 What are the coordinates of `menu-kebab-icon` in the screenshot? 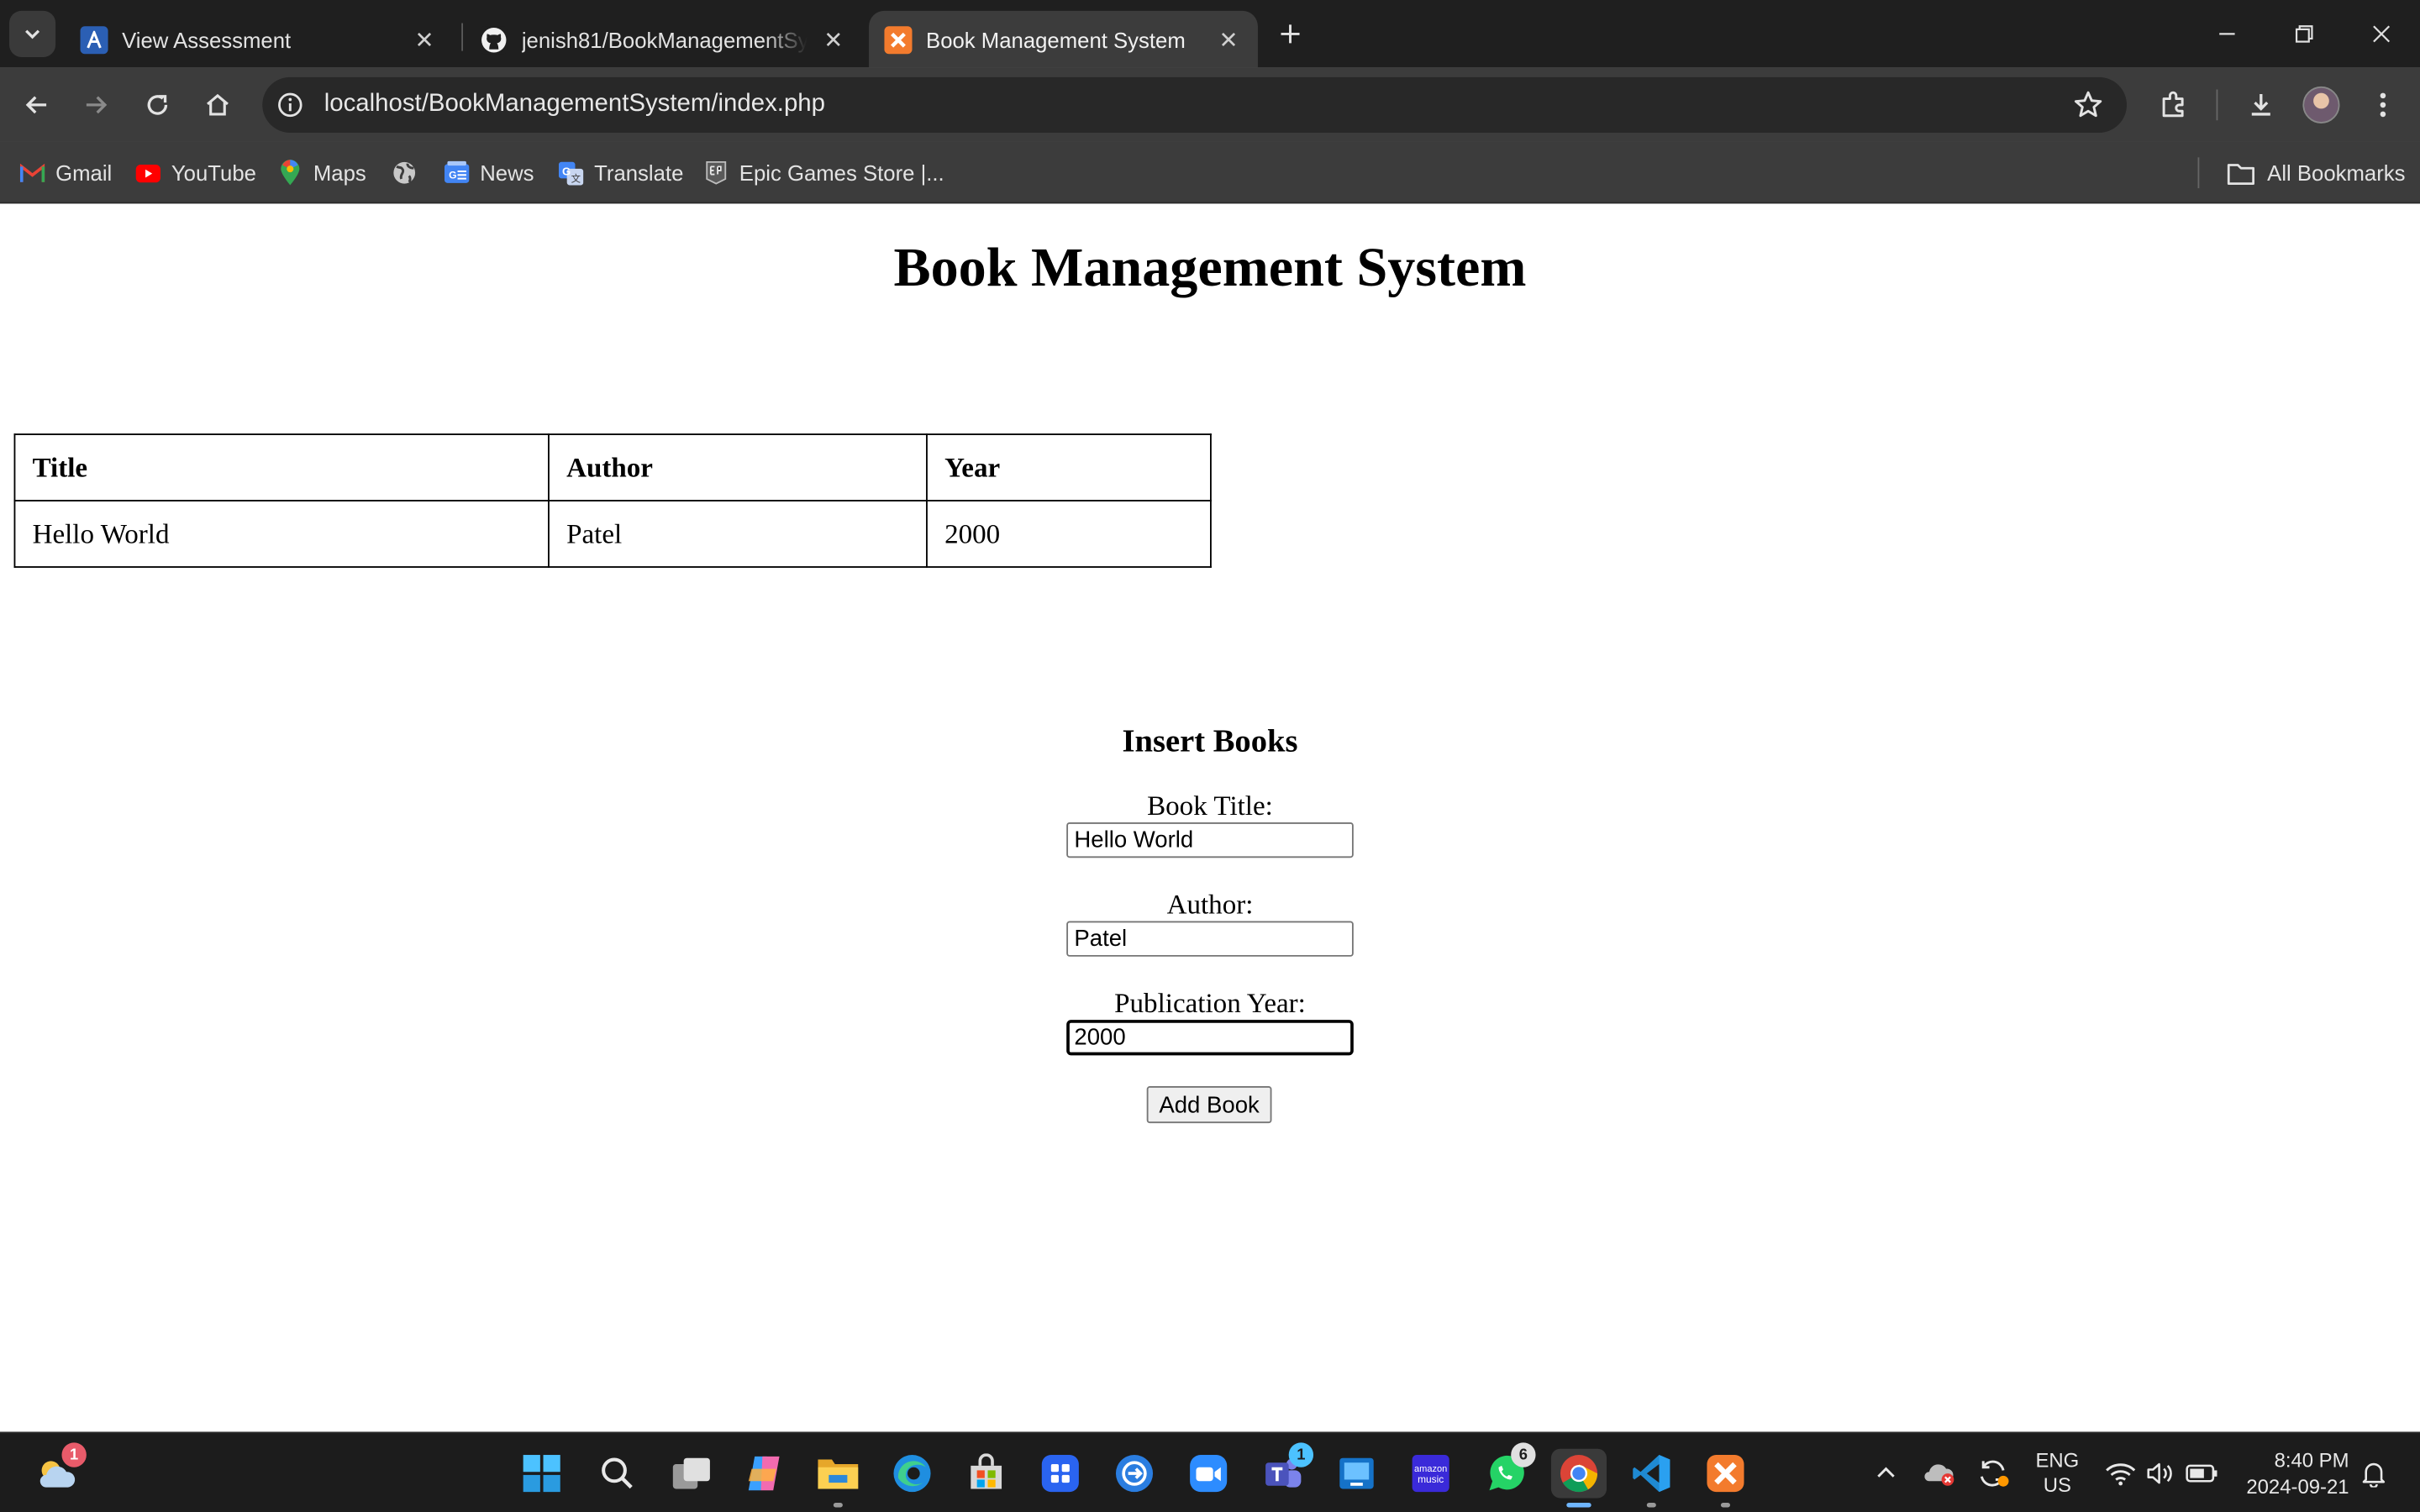 It's located at (2383, 104).